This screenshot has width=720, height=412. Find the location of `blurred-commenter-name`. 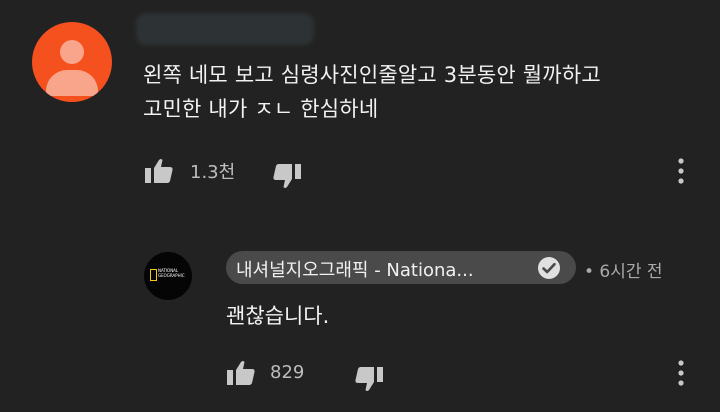

blurred-commenter-name is located at coordinates (225, 29).